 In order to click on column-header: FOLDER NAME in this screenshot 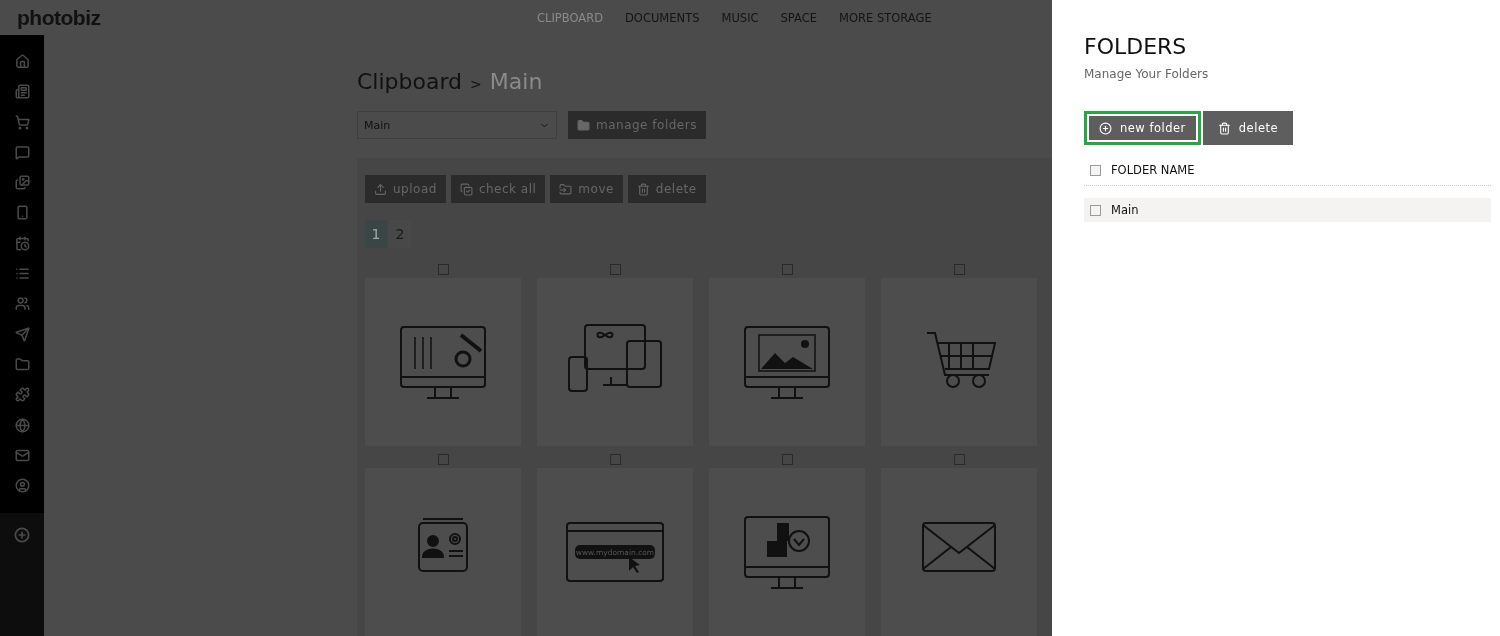, I will do `click(1153, 170)`.